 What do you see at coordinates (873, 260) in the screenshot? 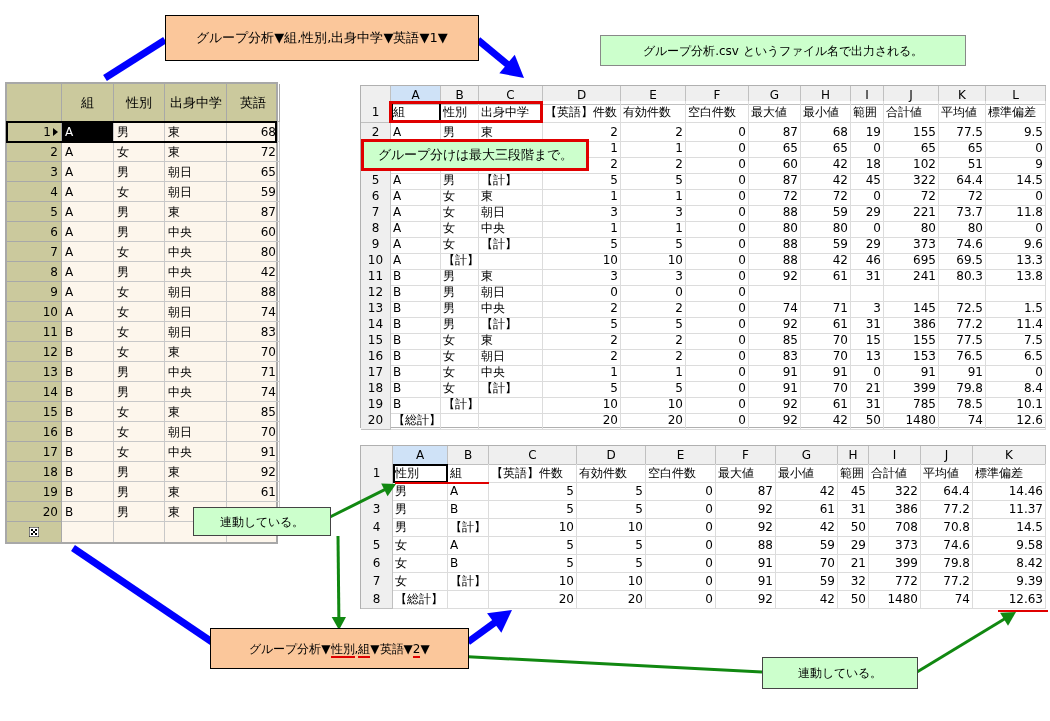
I see `table-cell-text: 46` at bounding box center [873, 260].